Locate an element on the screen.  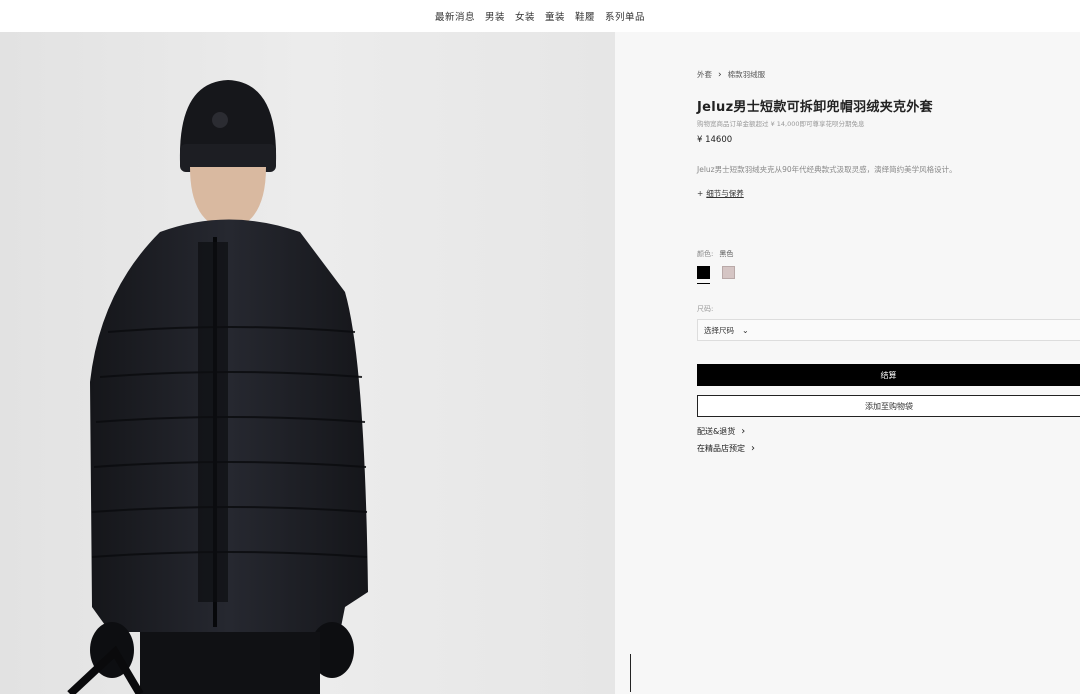
boutique-reserve-link: 在精品店预定 › is located at coordinates (726, 448).